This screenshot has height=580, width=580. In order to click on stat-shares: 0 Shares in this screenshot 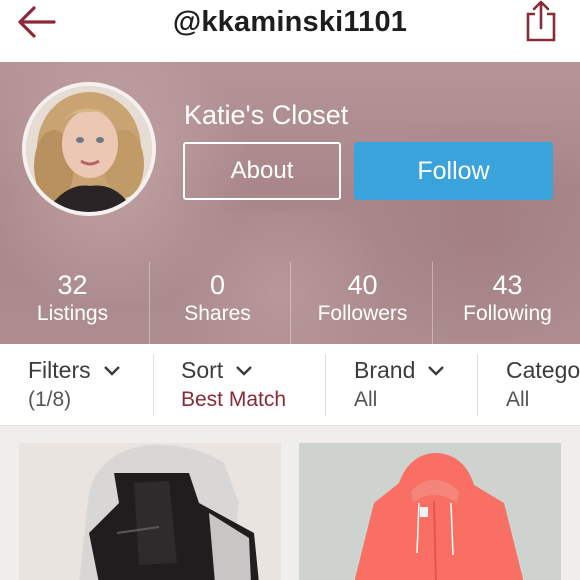, I will do `click(217, 303)`.